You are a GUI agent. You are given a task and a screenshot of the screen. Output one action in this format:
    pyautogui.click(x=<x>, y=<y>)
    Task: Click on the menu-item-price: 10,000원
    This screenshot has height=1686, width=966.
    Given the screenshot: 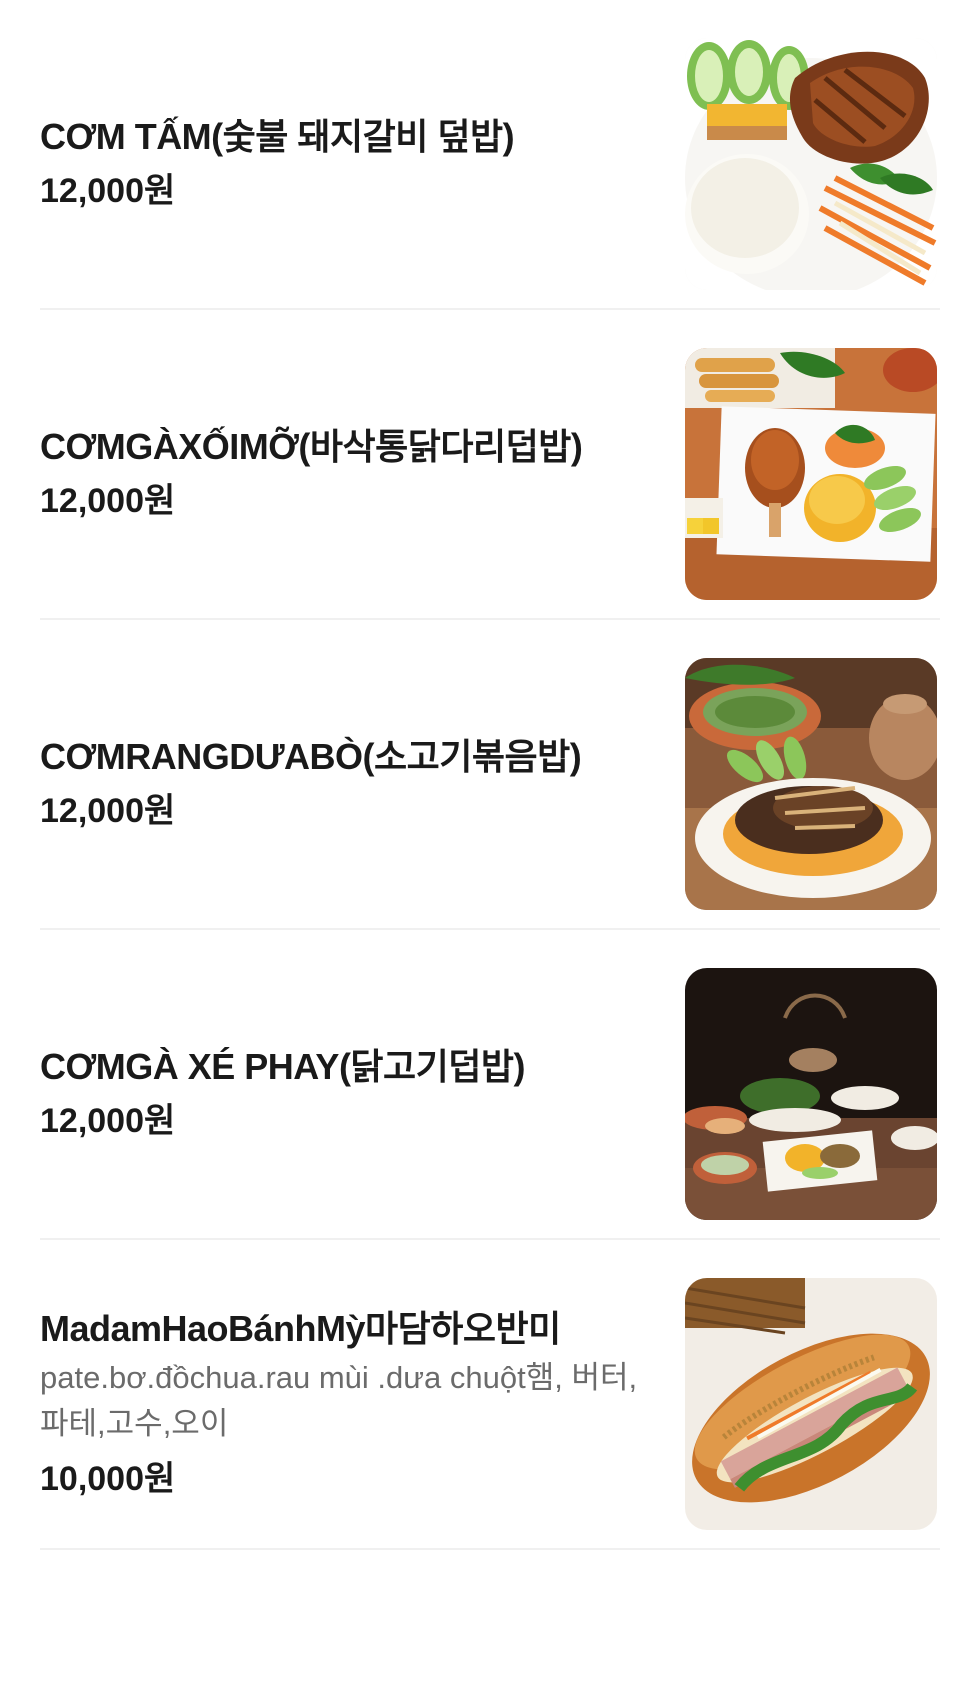 What is the action you would take?
    pyautogui.click(x=108, y=1479)
    